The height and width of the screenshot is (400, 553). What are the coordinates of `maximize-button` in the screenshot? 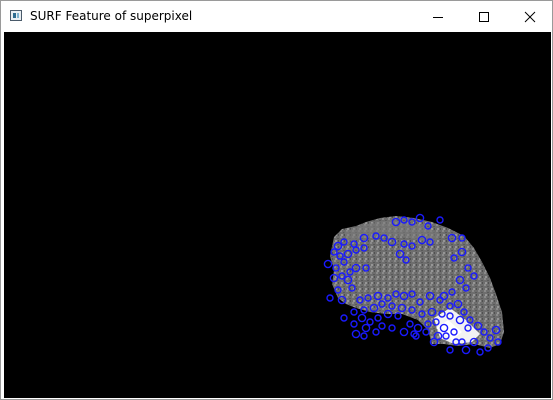 It's located at (484, 16).